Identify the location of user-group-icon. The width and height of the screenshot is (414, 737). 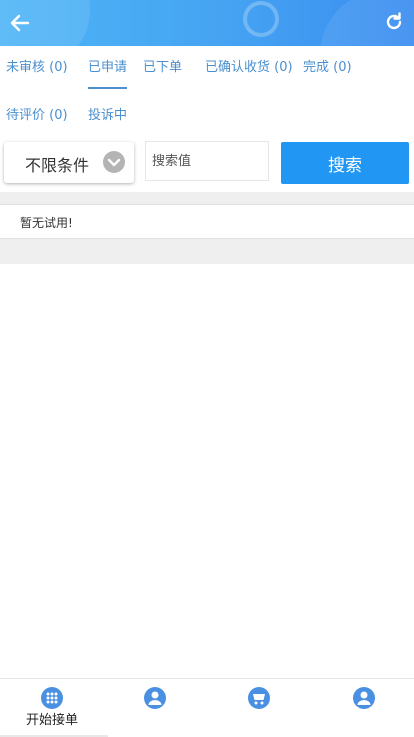
(155, 698).